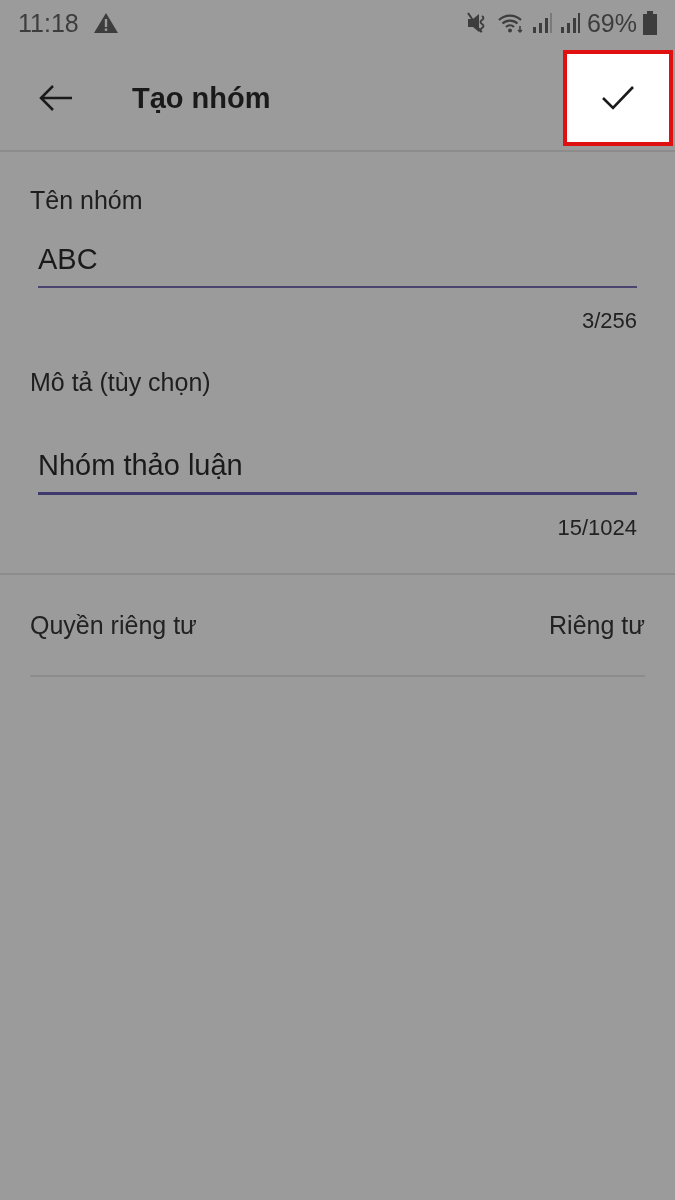 This screenshot has height=1200, width=675. What do you see at coordinates (510, 23) in the screenshot?
I see `wifi-icon` at bounding box center [510, 23].